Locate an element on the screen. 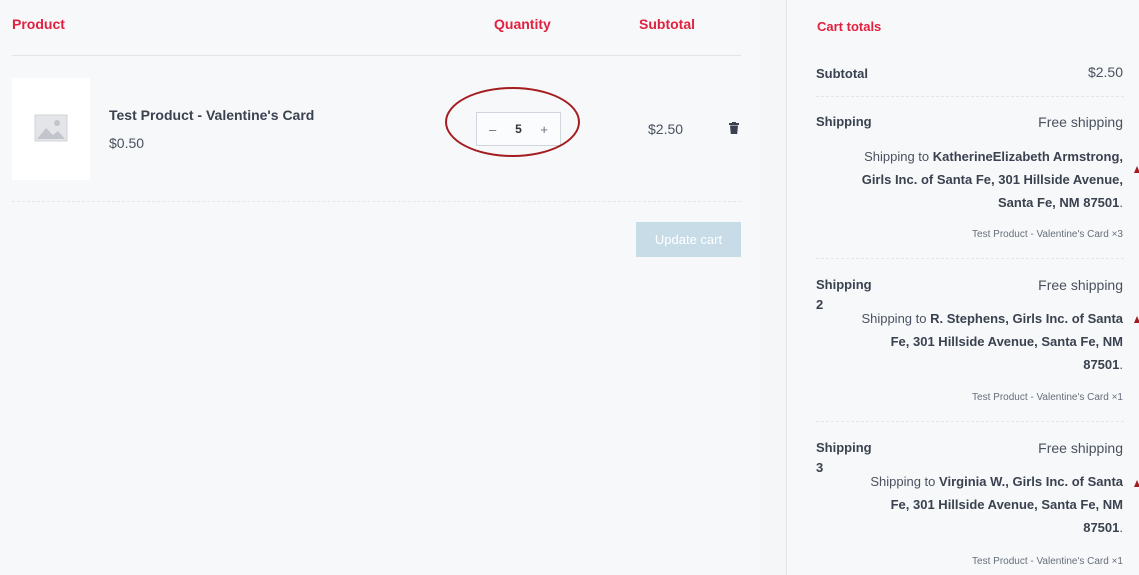 This screenshot has width=1139, height=575. shipping-method-3: Free shipping is located at coordinates (1080, 448).